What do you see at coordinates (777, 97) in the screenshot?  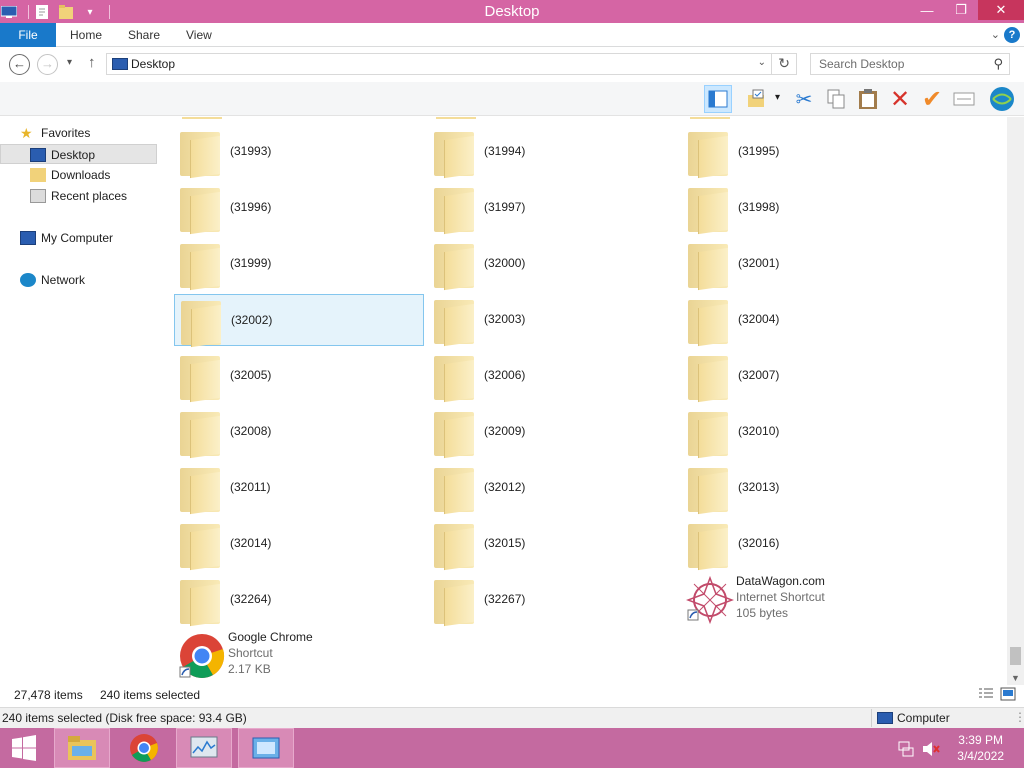 I see `options-dropdown-icon: ▾` at bounding box center [777, 97].